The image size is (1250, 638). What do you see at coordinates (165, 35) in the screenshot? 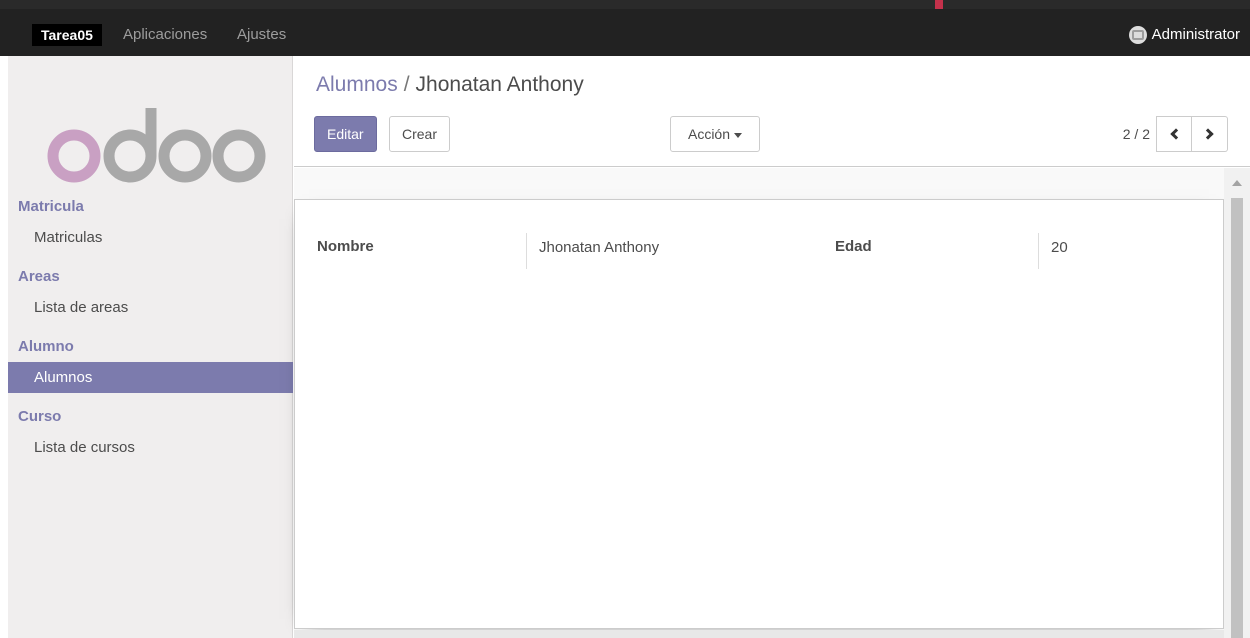
I see `menu-item-aplicaciones: Aplicaciones` at bounding box center [165, 35].